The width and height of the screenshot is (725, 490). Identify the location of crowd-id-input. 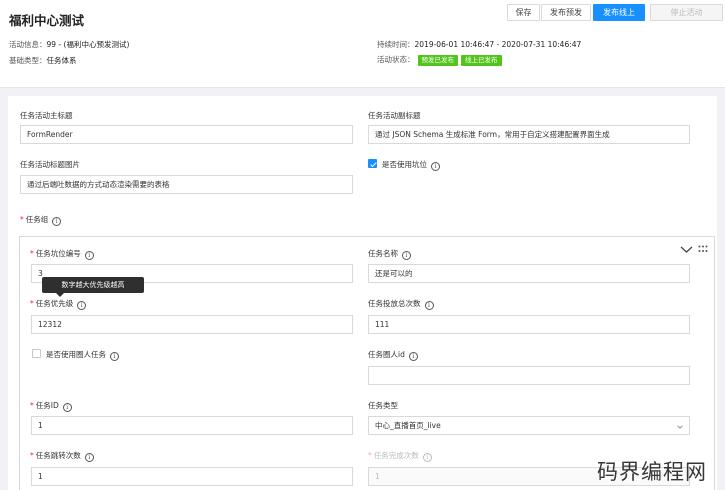
(529, 375).